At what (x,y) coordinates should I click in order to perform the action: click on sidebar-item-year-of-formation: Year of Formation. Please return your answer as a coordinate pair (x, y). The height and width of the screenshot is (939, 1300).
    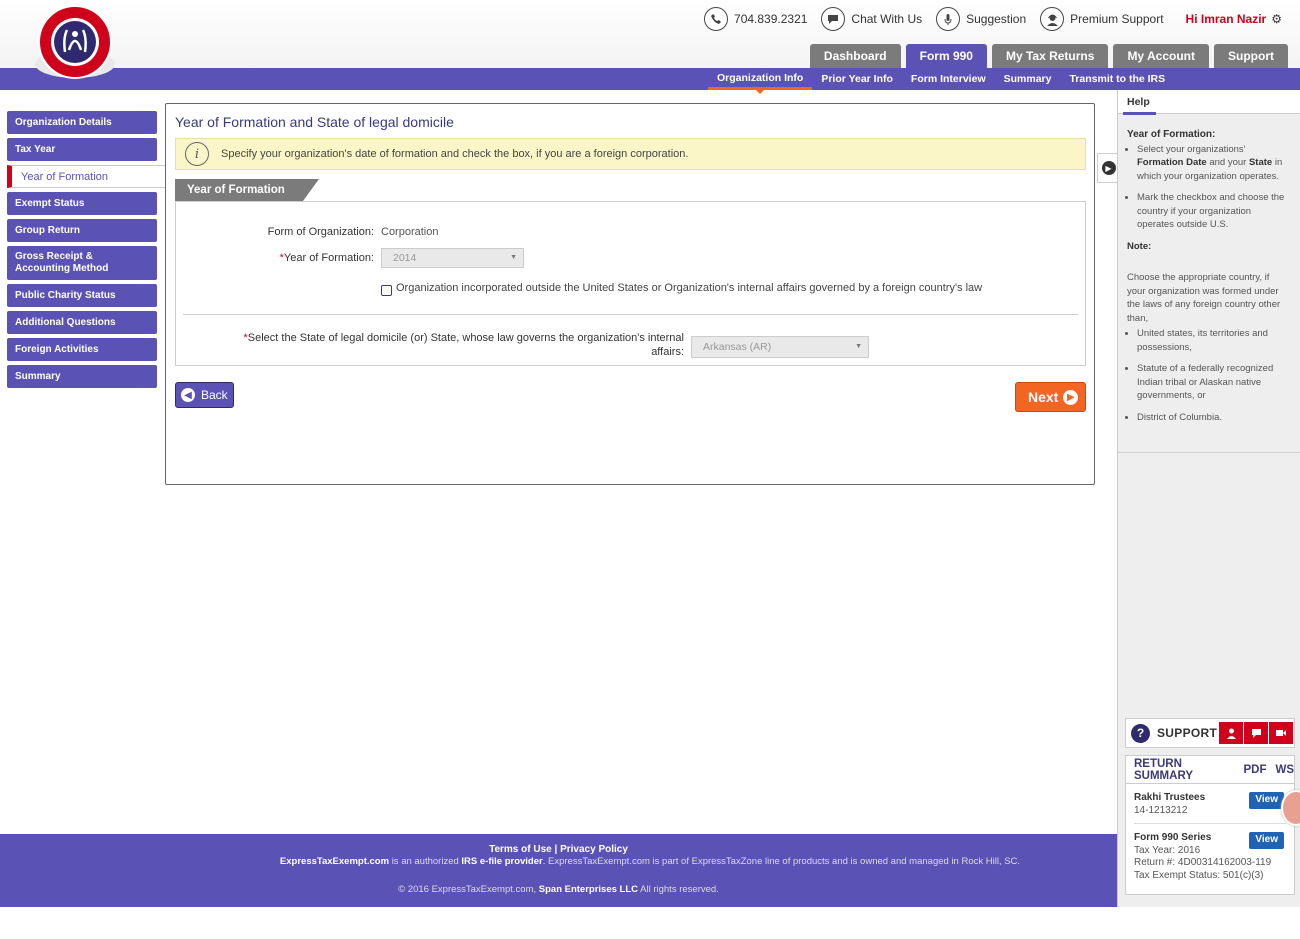
    Looking at the image, I should click on (87, 176).